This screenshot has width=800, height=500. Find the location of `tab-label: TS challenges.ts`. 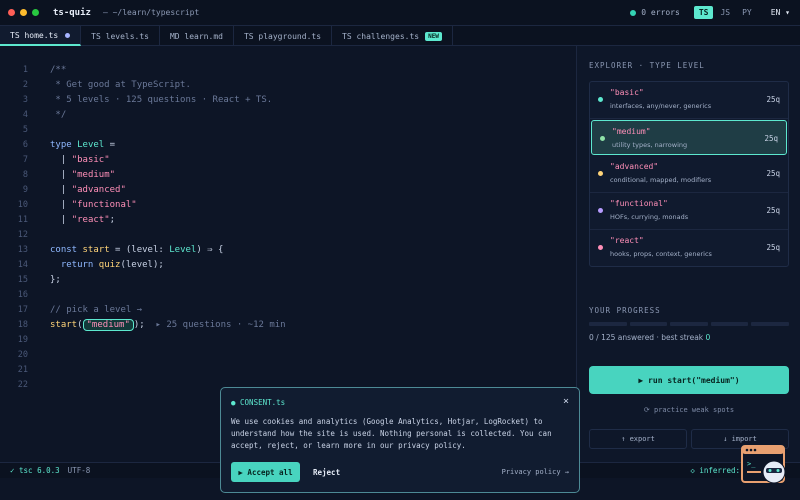

tab-label: TS challenges.ts is located at coordinates (381, 36).